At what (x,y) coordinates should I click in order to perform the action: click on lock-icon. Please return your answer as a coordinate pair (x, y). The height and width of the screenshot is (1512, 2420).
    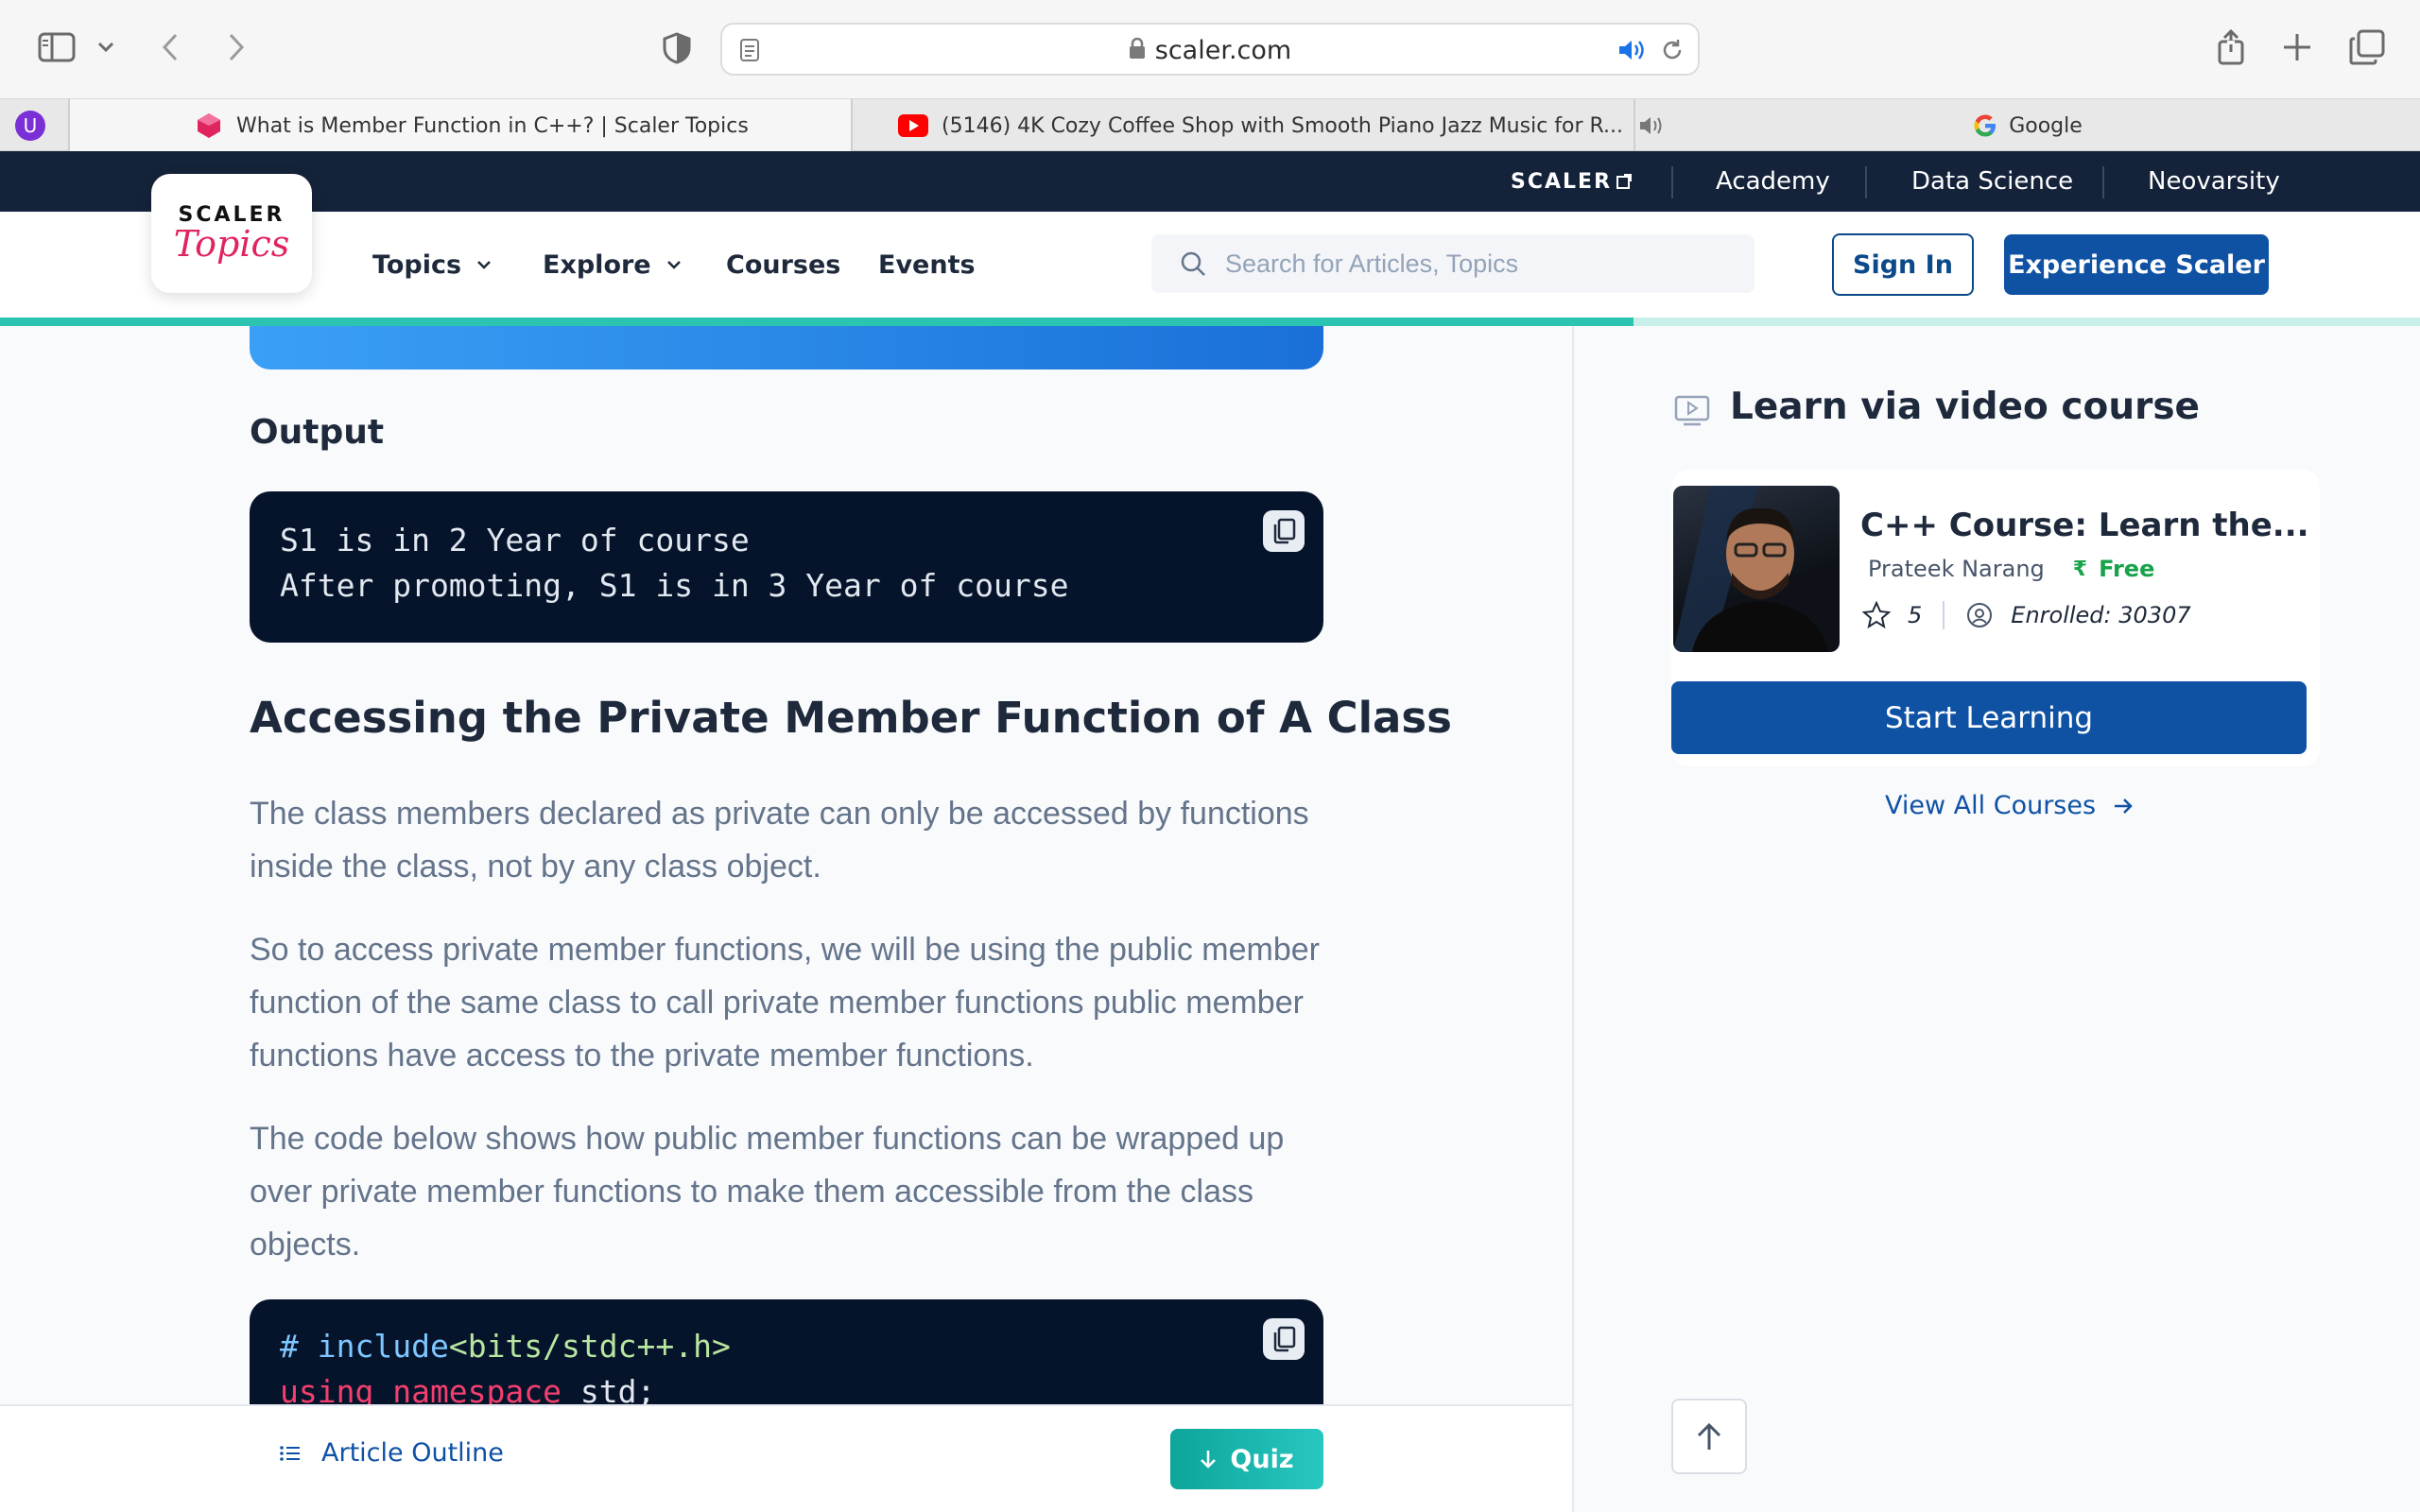
    Looking at the image, I should click on (1137, 51).